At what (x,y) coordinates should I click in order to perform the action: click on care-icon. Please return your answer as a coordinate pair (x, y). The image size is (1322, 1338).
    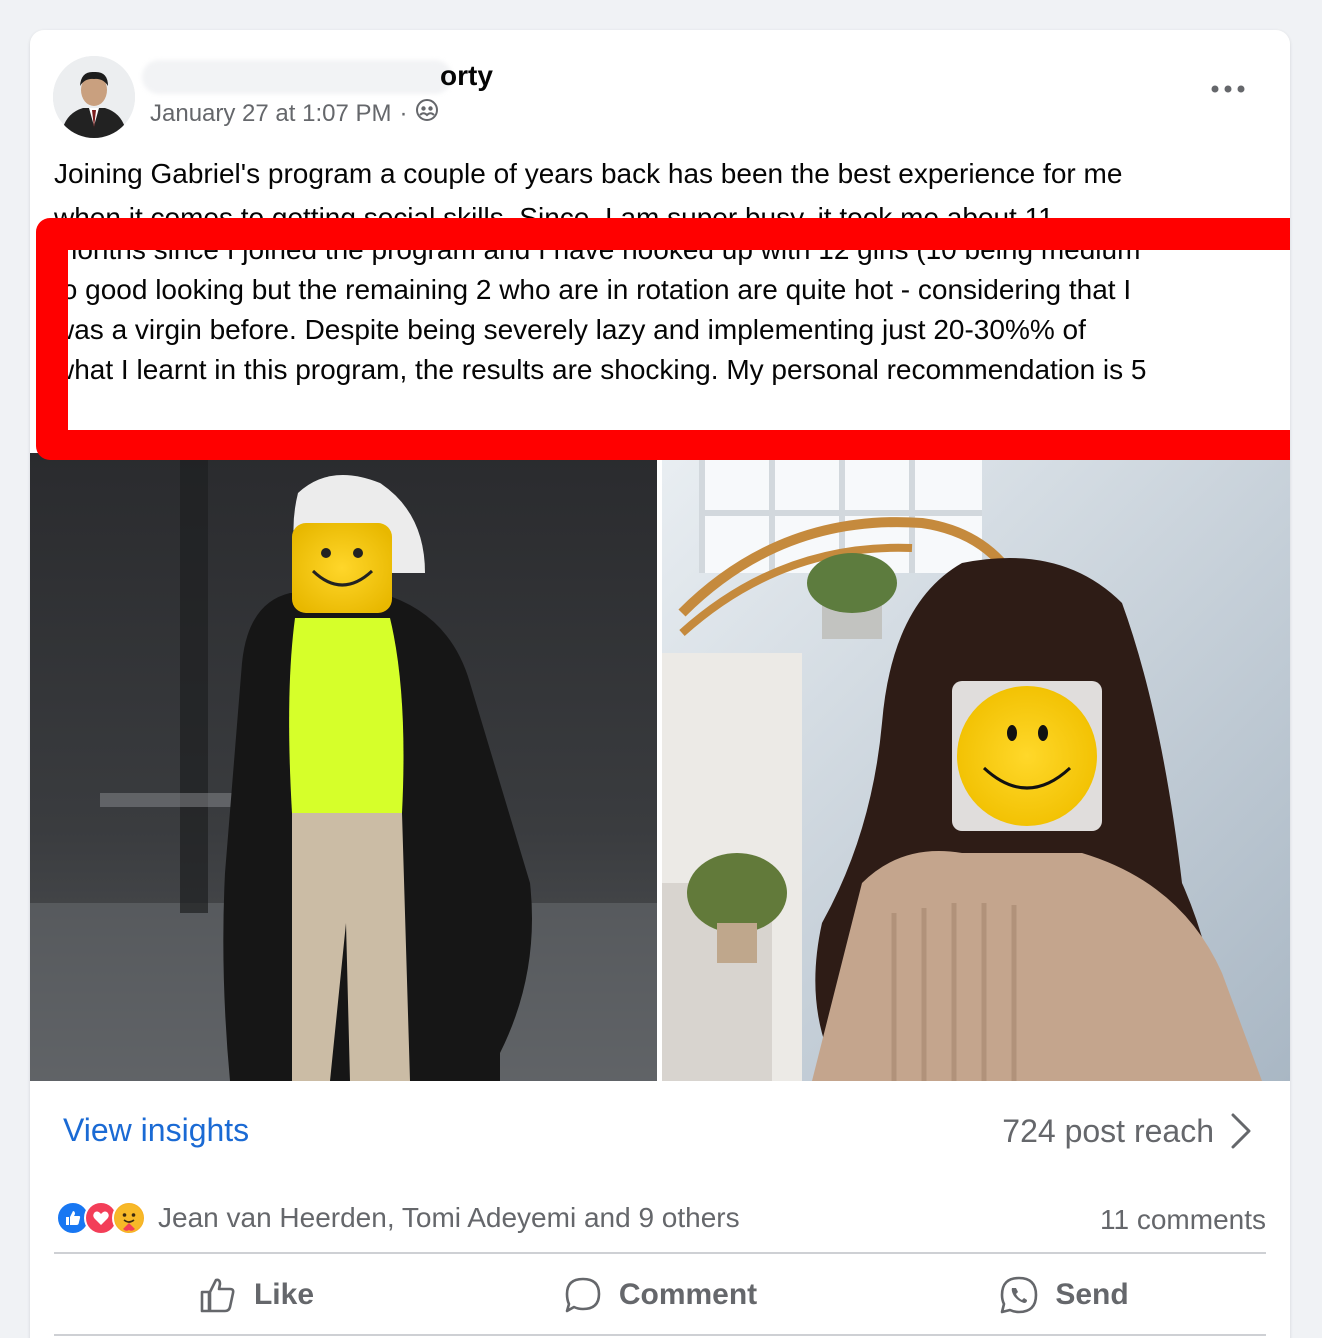
    Looking at the image, I should click on (129, 1218).